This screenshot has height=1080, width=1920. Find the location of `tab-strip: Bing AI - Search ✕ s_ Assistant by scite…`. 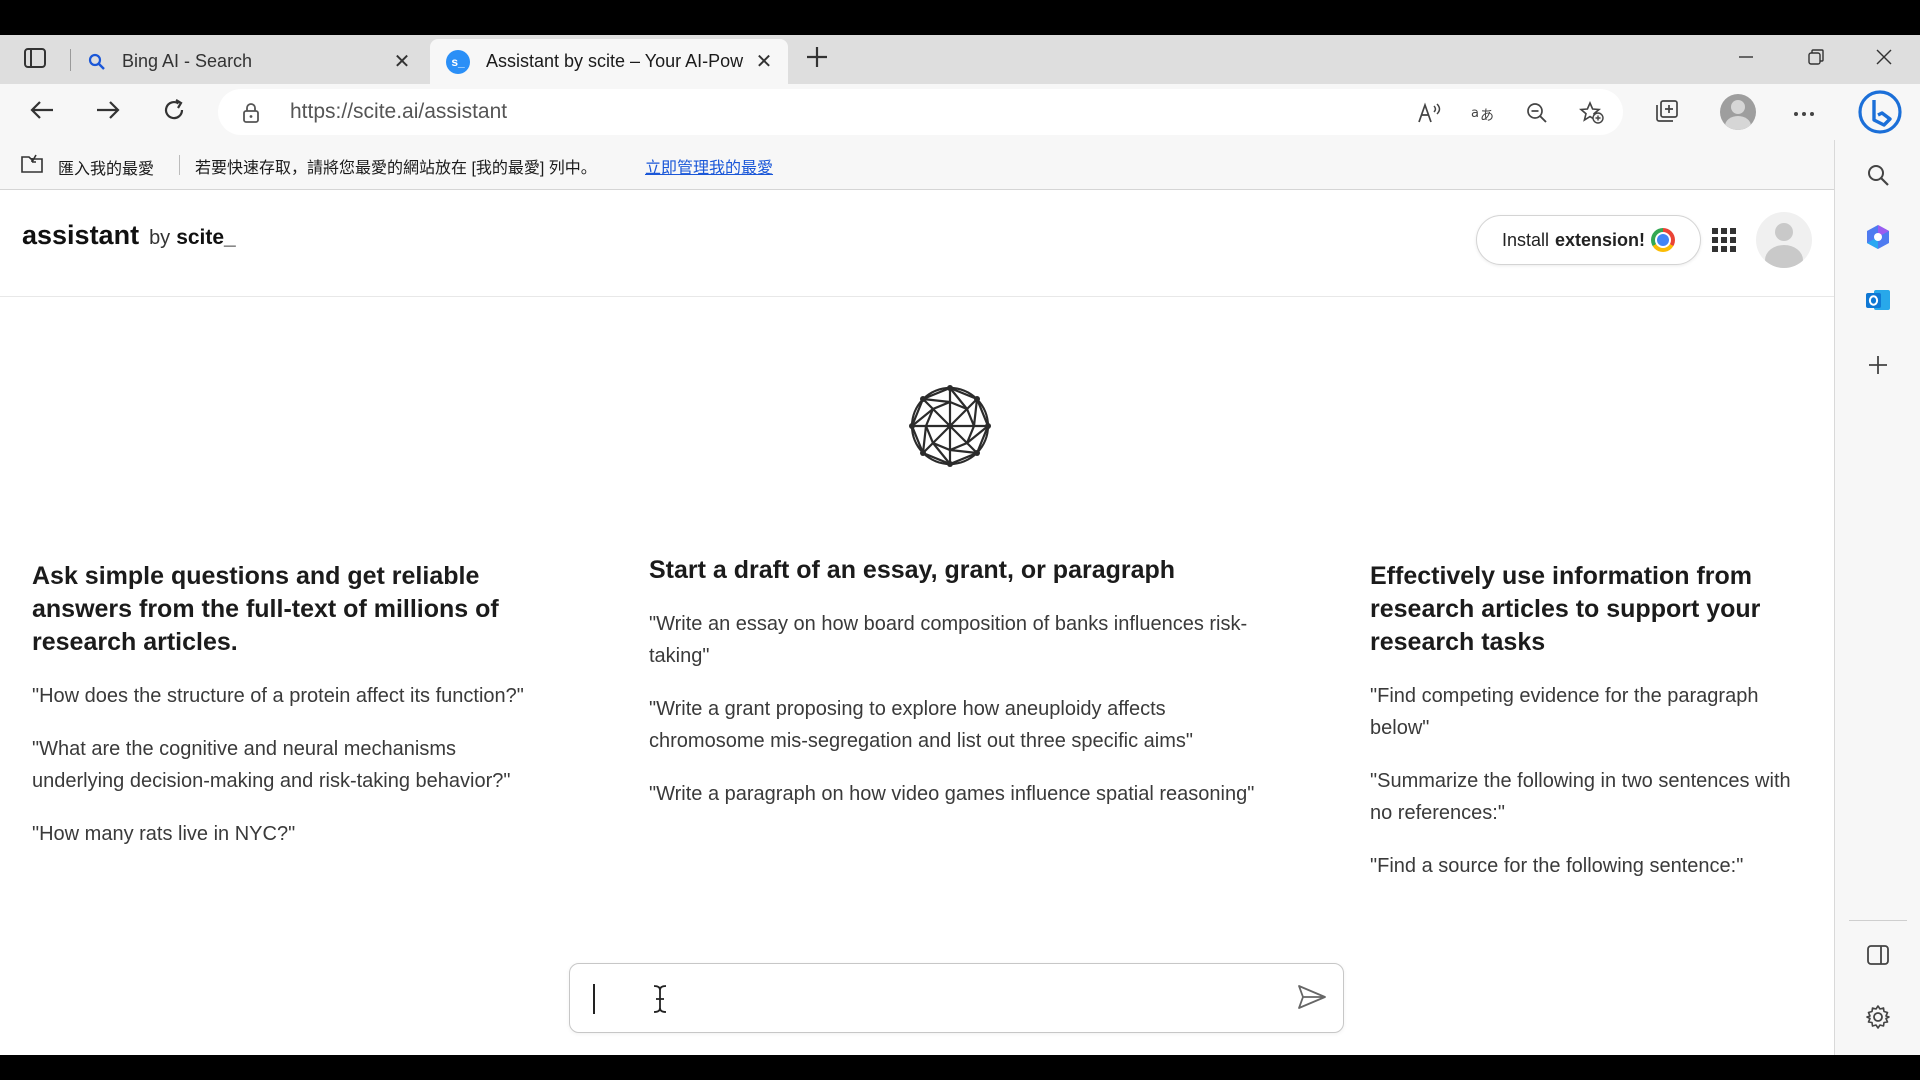

tab-strip: Bing AI - Search ✕ s_ Assistant by scite… is located at coordinates (960, 59).